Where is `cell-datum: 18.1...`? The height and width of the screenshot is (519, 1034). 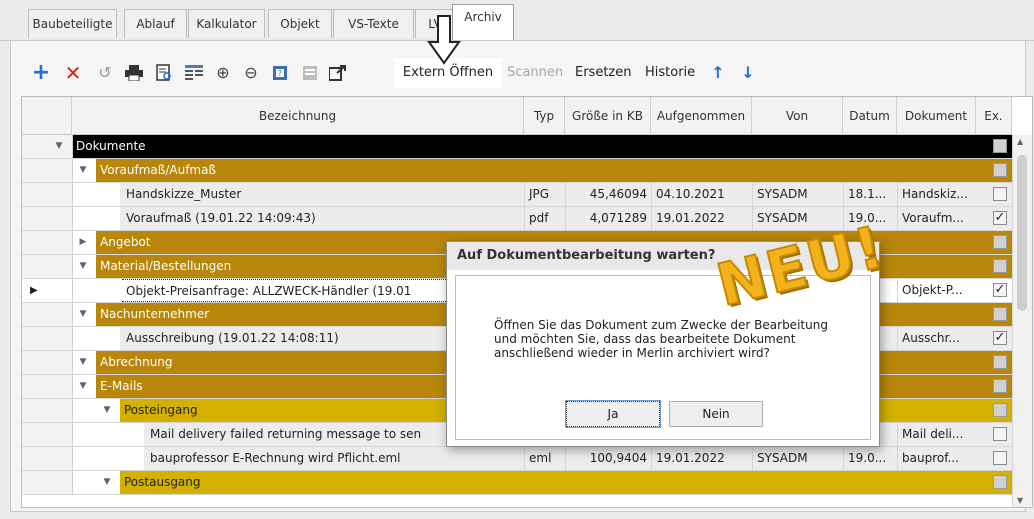 cell-datum: 18.1... is located at coordinates (870, 194).